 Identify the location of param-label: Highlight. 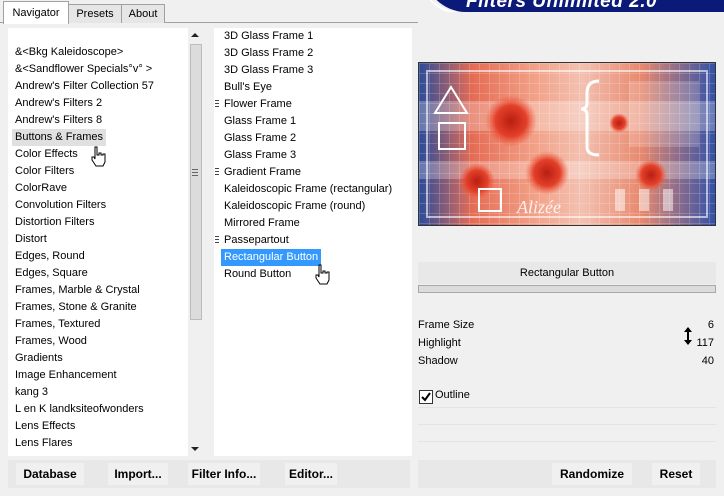
(439, 343).